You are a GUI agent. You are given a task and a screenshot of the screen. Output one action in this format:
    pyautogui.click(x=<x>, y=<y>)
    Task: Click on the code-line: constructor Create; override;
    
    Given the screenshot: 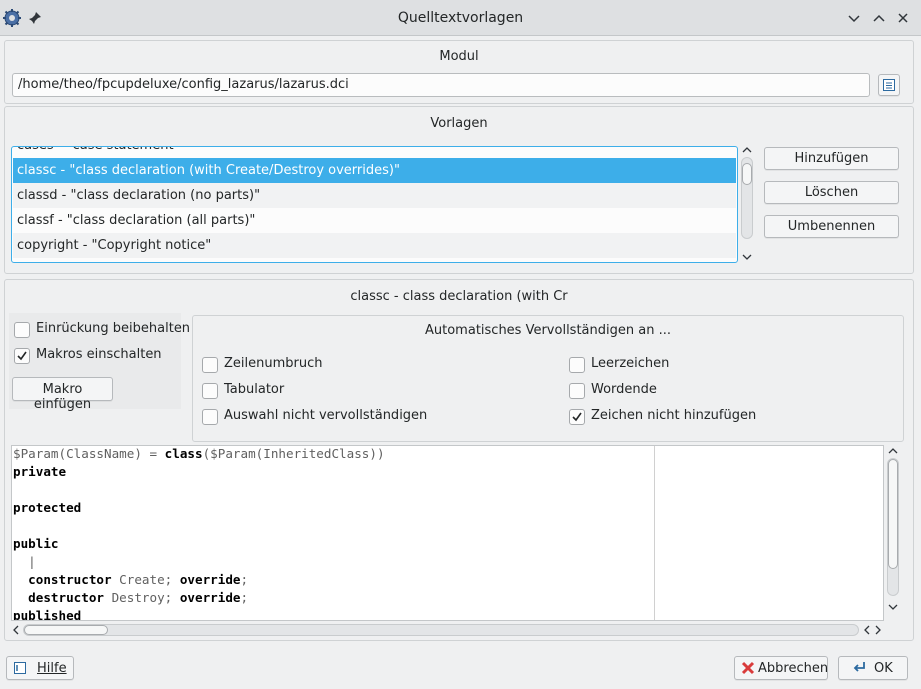 What is the action you would take?
    pyautogui.click(x=130, y=581)
    